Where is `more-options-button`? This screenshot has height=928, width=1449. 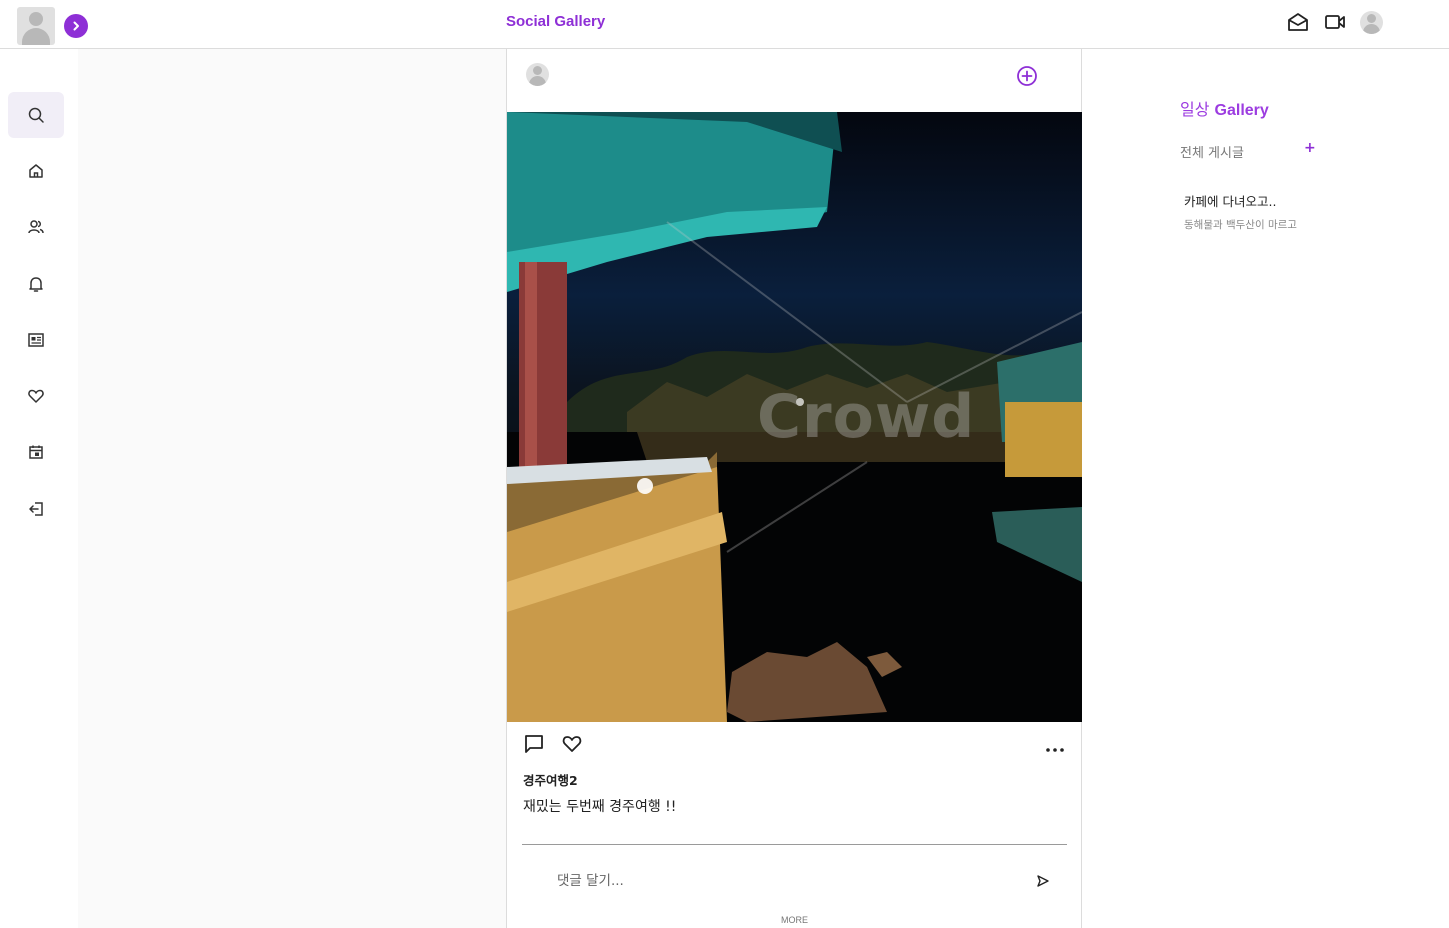
more-options-button is located at coordinates (1055, 748).